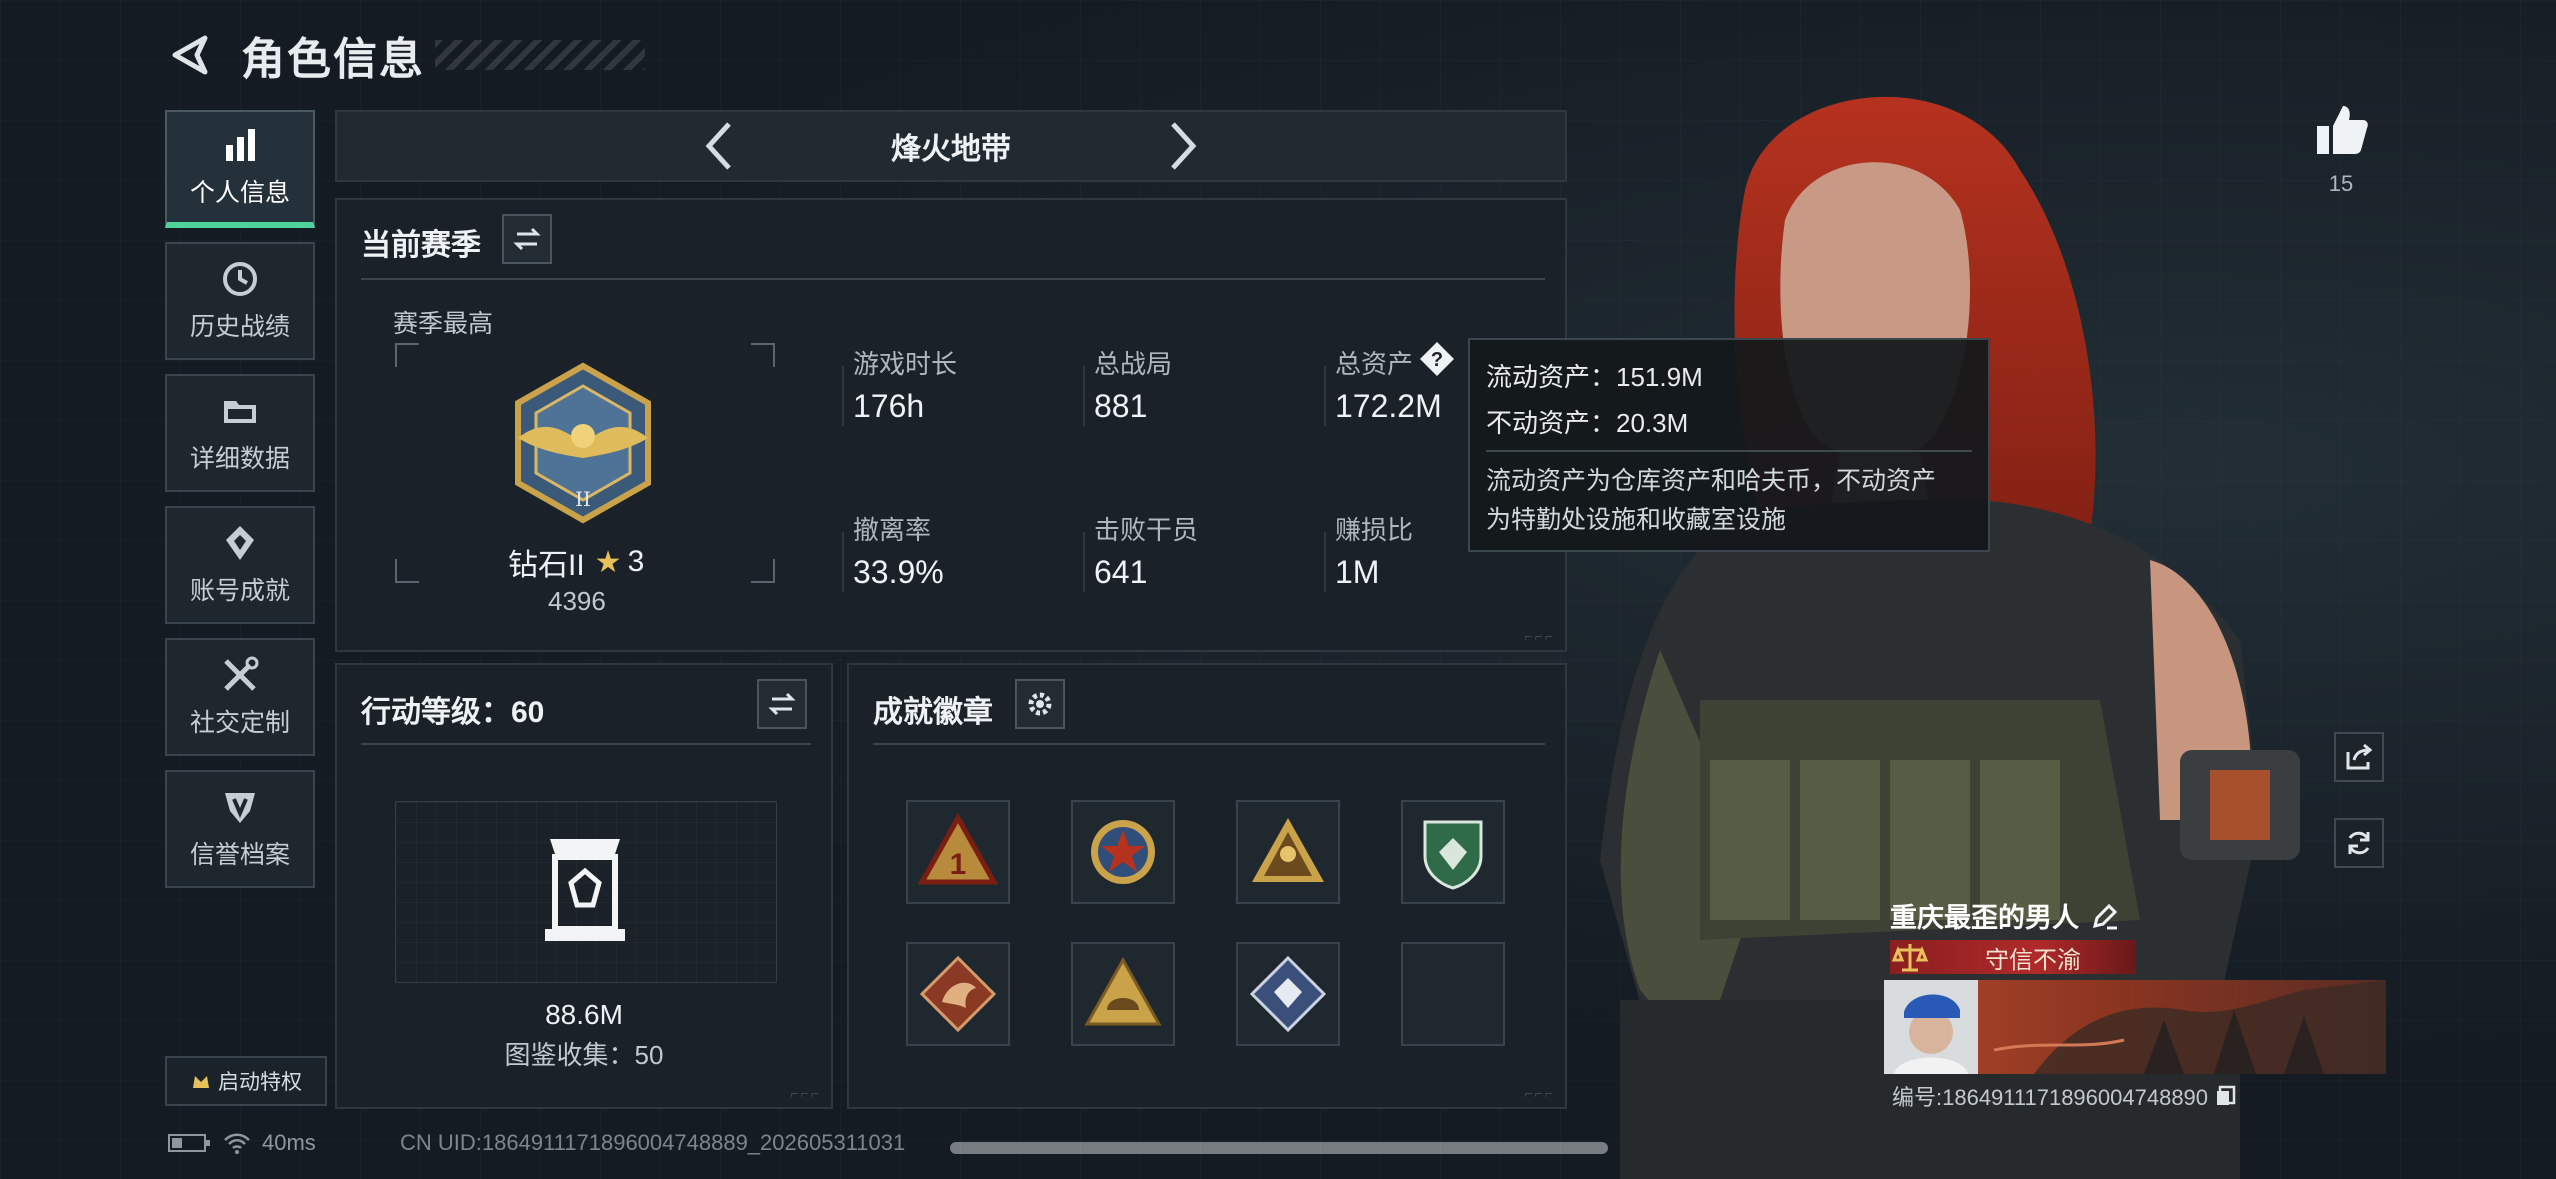 This screenshot has height=1179, width=2556. I want to click on stat-value-matches: 881, so click(1121, 406).